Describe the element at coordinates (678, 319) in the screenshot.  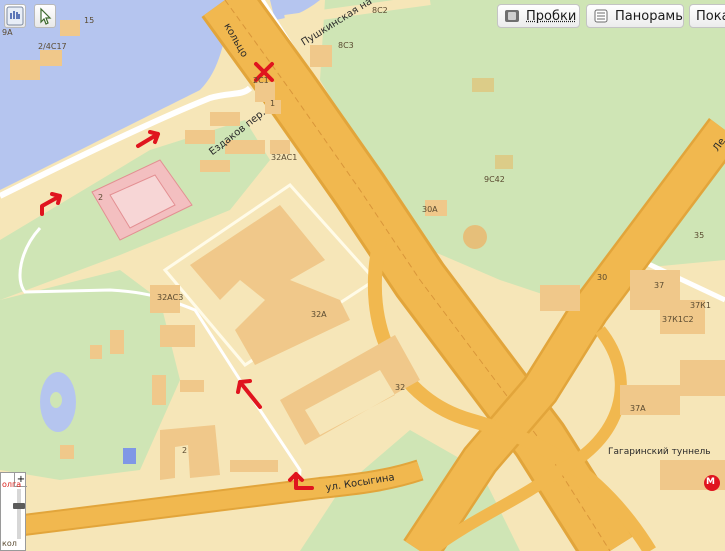
I see `building-label-37k1c2: 37К1С2` at that location.